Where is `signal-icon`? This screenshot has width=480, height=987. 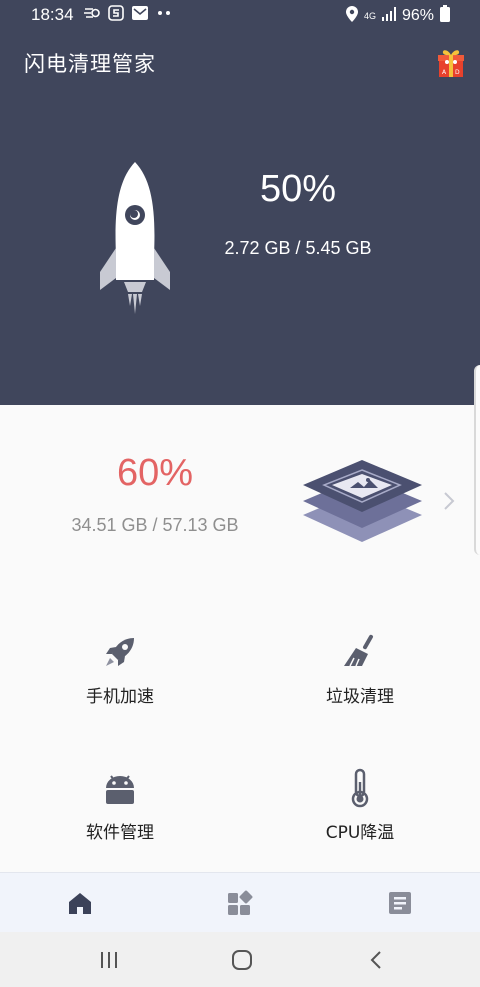
signal-icon is located at coordinates (388, 16).